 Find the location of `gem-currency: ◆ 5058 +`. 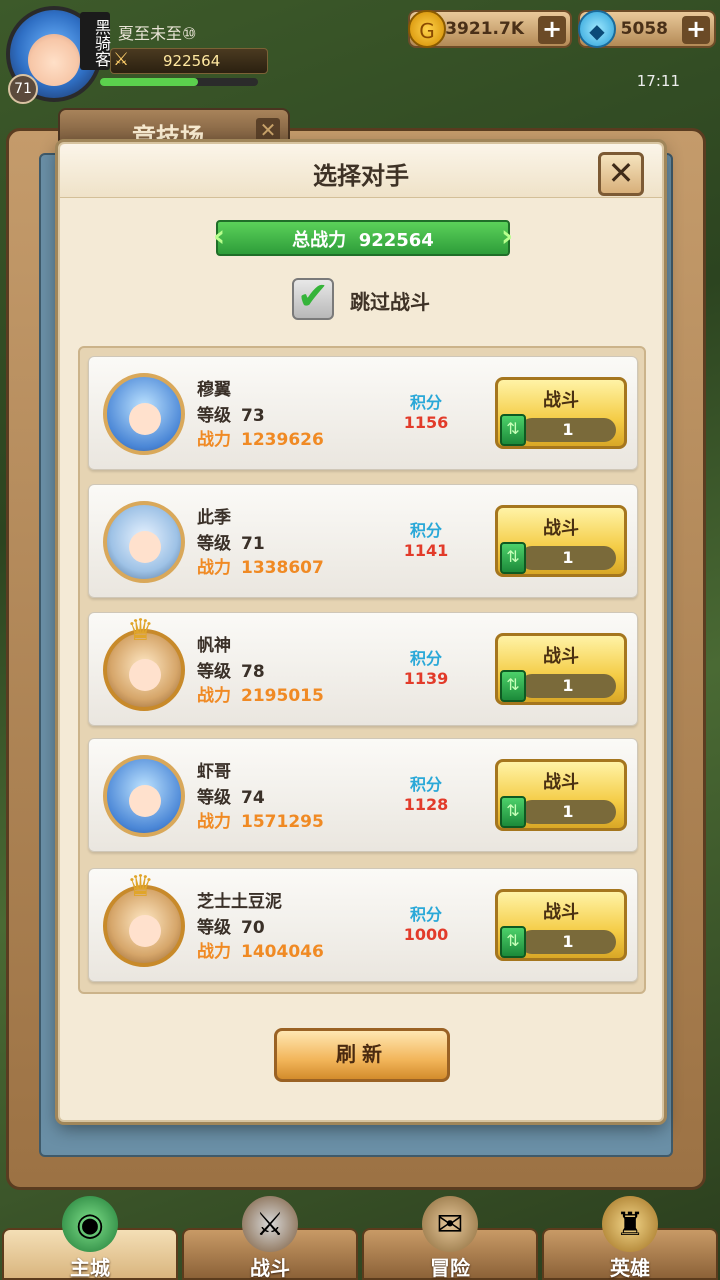

gem-currency: ◆ 5058 + is located at coordinates (647, 29).